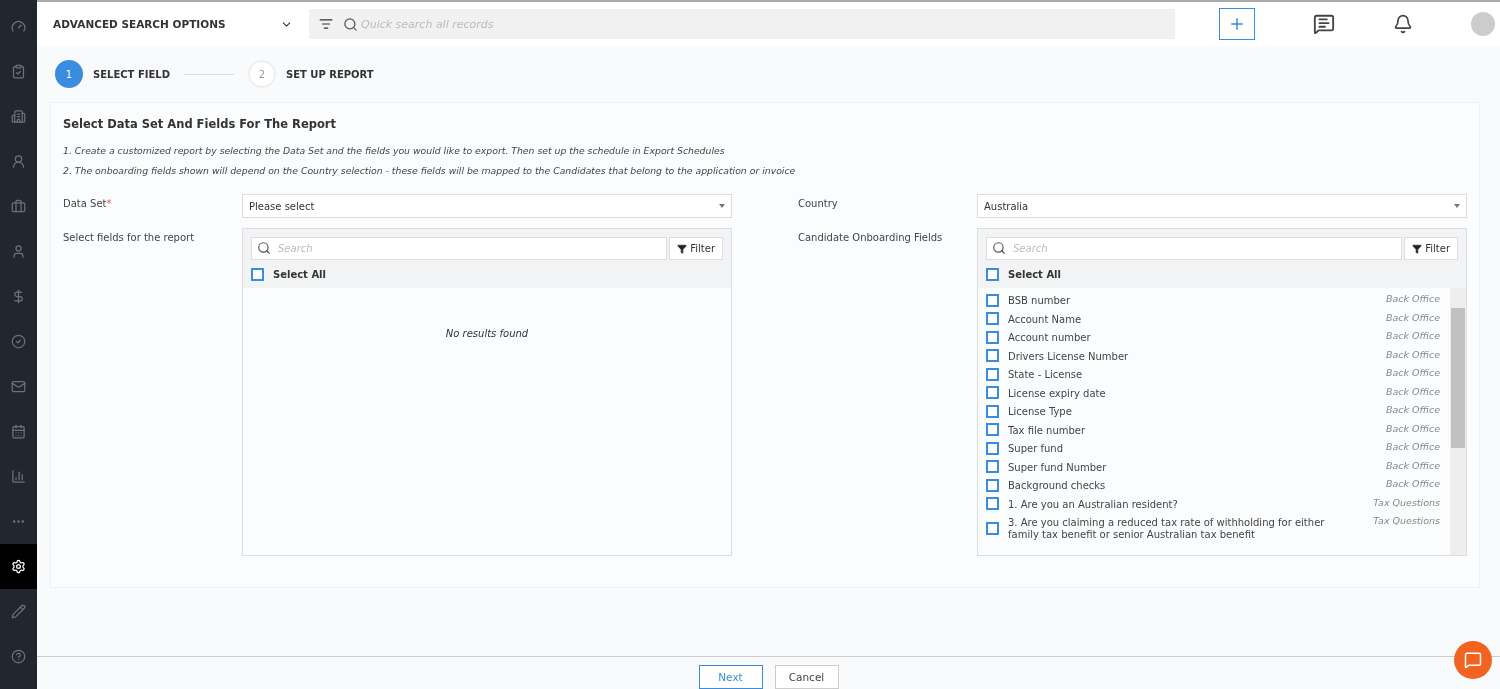 The height and width of the screenshot is (689, 1500). I want to click on building-icon, so click(18, 116).